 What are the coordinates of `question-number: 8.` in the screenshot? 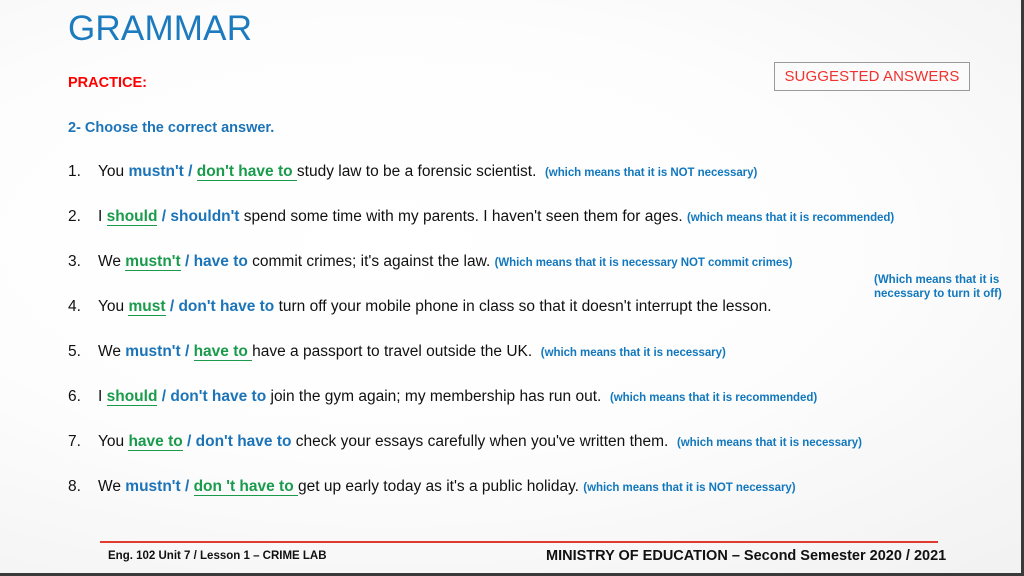 It's located at (74, 486).